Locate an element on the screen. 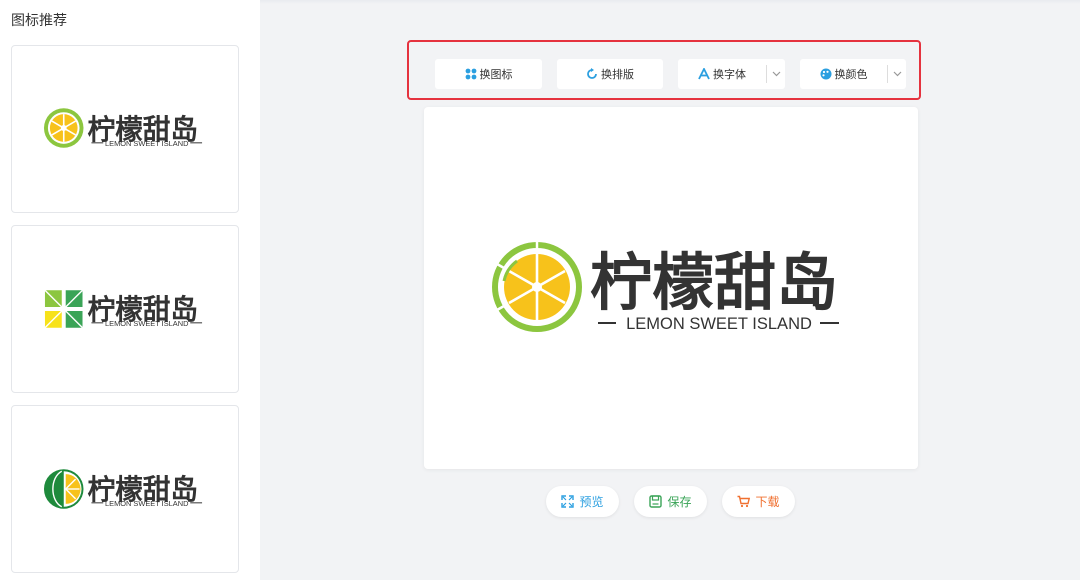 This screenshot has width=1080, height=580. save-button: 保存 is located at coordinates (670, 501).